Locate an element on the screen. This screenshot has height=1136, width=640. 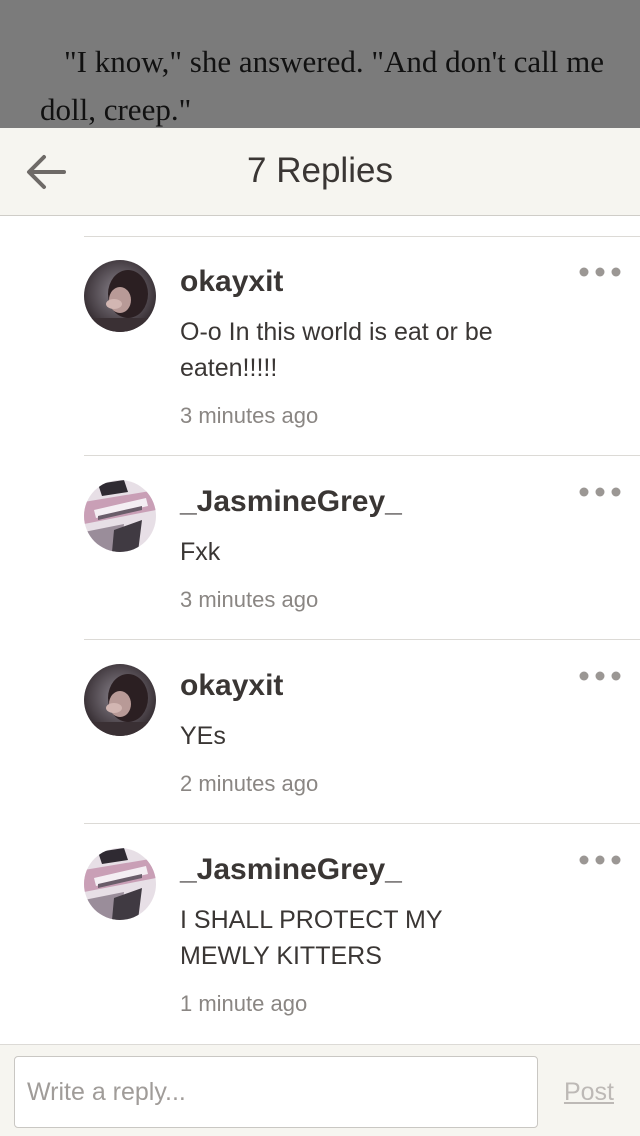
list-item: _JasmineGrey_ Fxk 3 minutes ago is located at coordinates (362, 548).